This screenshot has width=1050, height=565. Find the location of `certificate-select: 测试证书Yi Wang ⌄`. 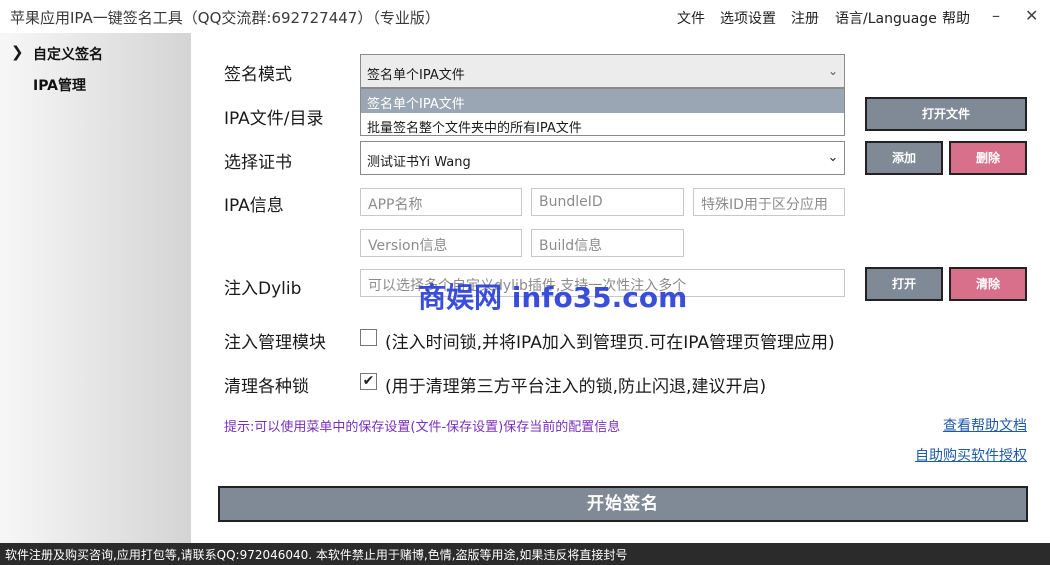

certificate-select: 测试证书Yi Wang ⌄ is located at coordinates (602, 158).